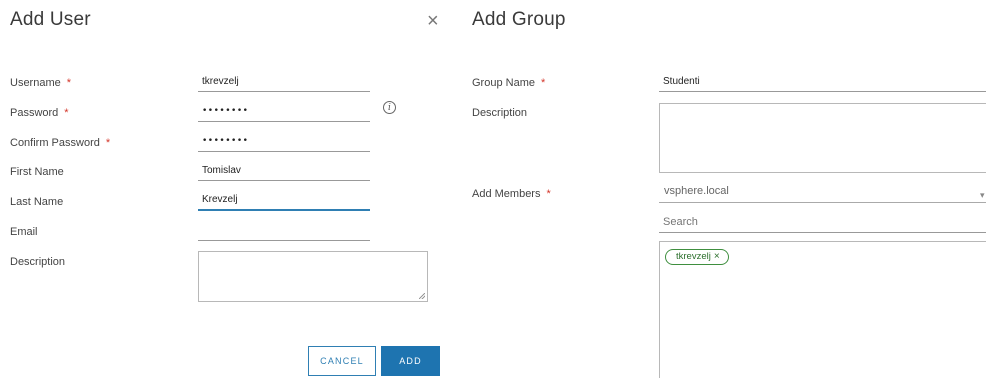 Image resolution: width=986 pixels, height=378 pixels. I want to click on first-name-label: First Name, so click(37, 172).